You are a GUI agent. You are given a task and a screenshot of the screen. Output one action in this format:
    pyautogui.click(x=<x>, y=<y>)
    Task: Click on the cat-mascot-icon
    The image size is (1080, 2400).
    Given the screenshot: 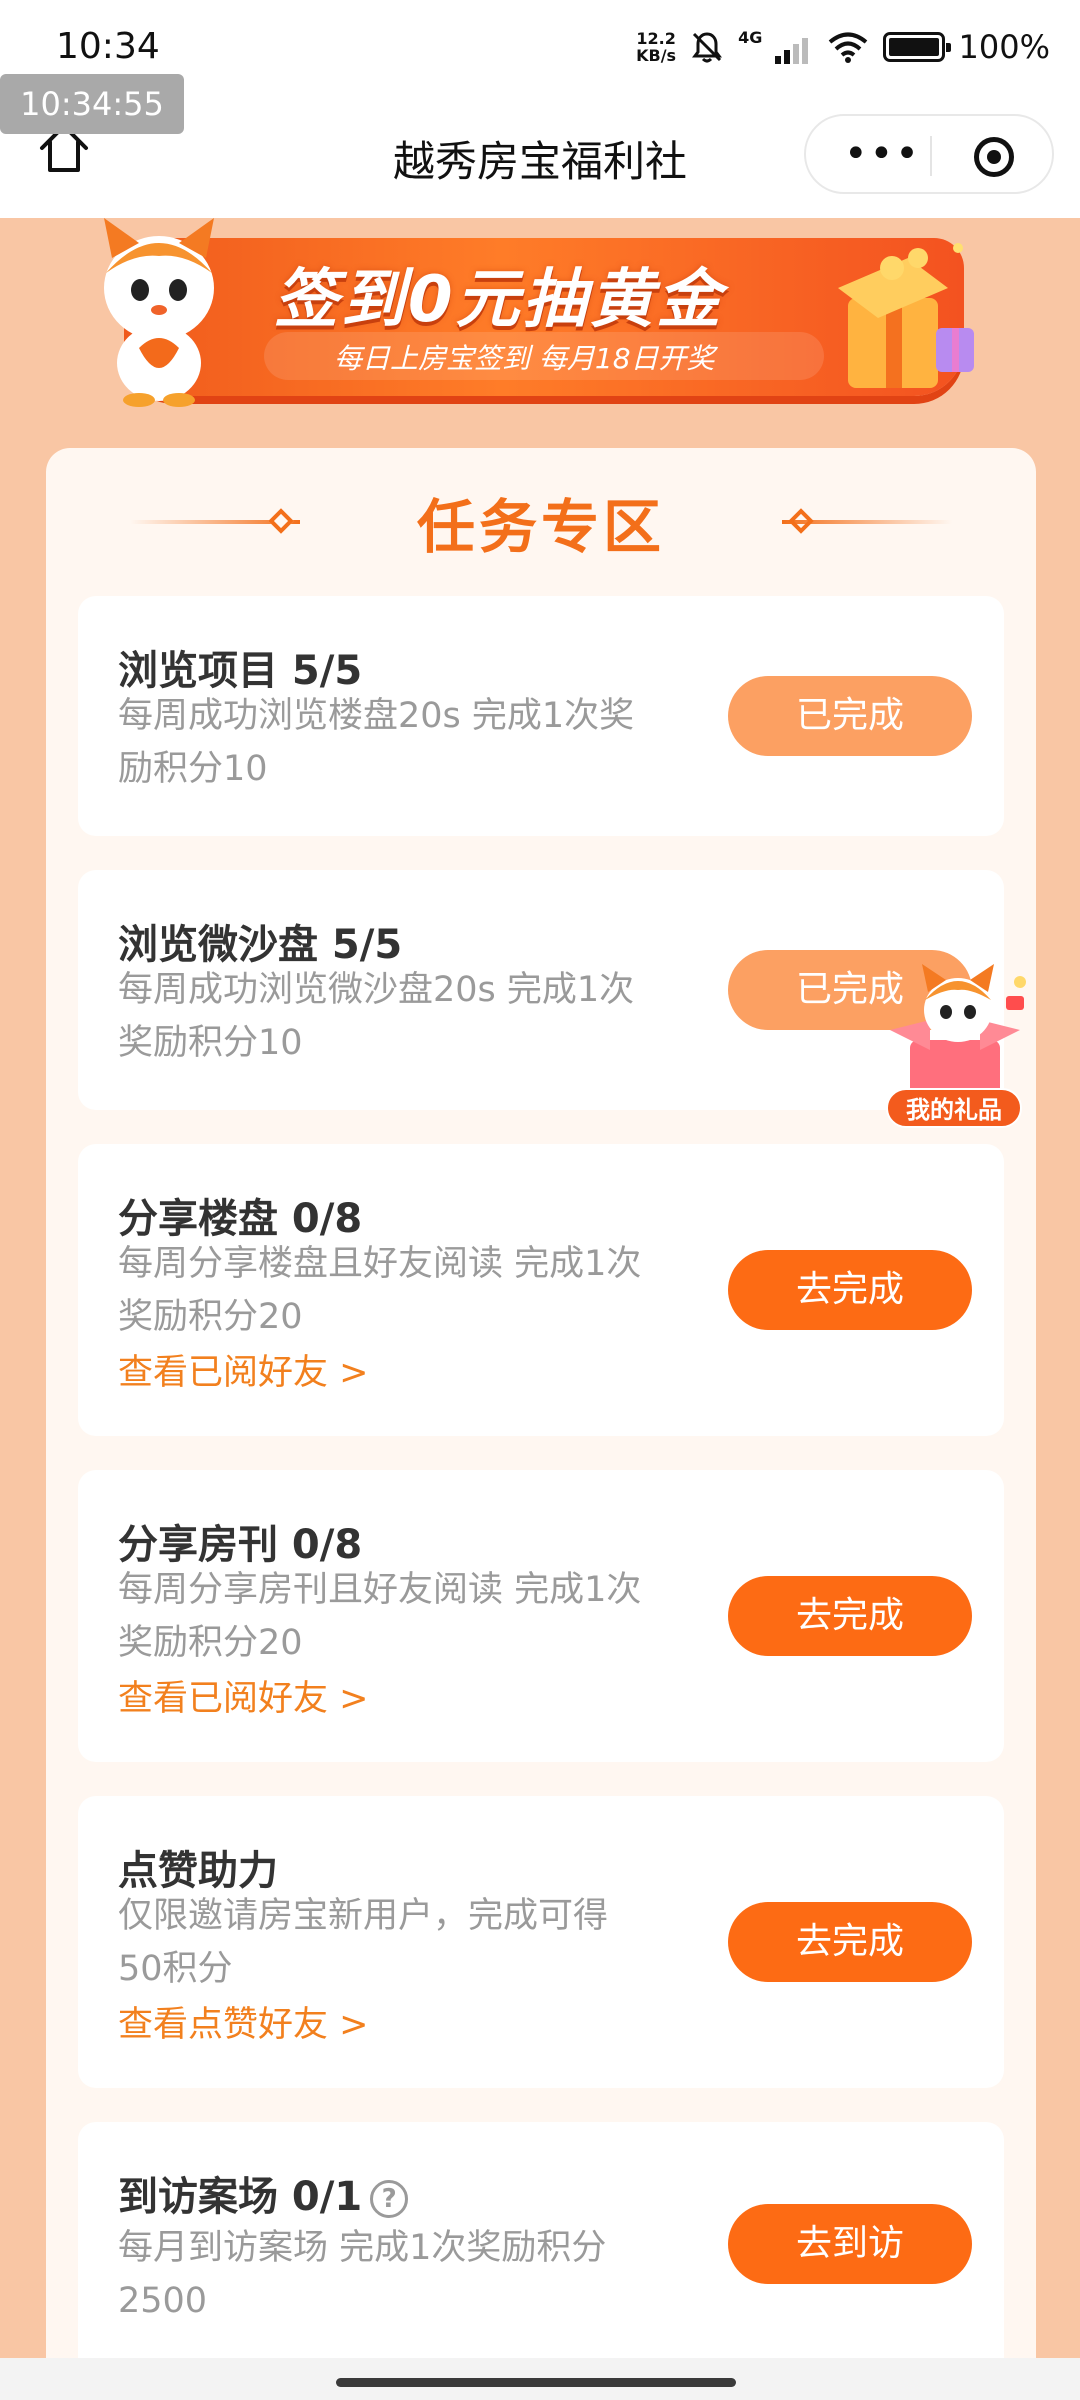 What is the action you would take?
    pyautogui.click(x=159, y=312)
    